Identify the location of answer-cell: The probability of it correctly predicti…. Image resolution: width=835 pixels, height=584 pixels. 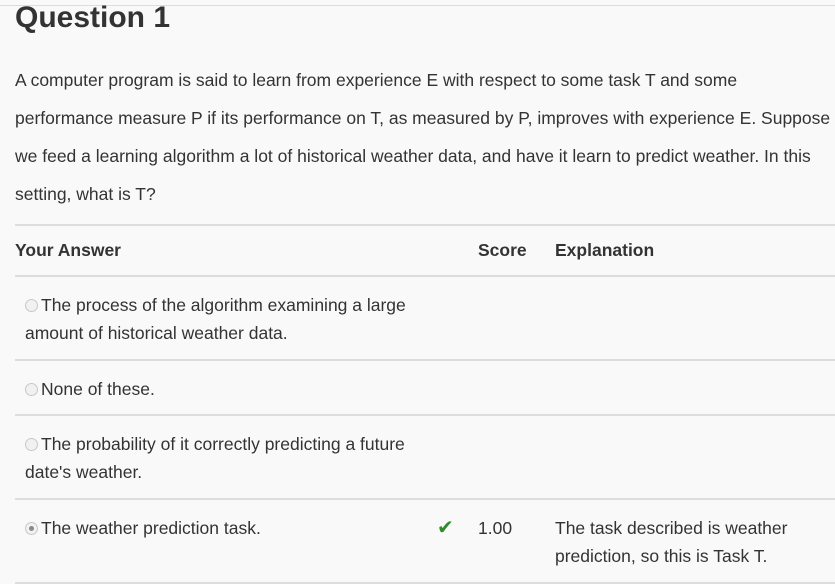
(225, 457).